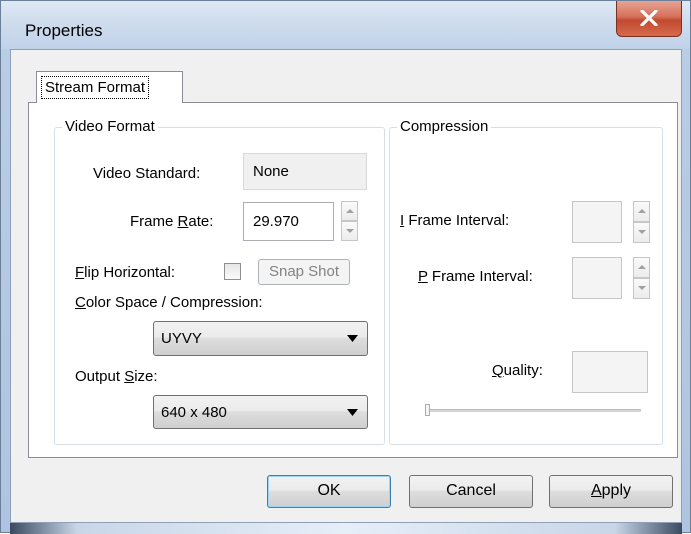 Image resolution: width=691 pixels, height=534 pixels. Describe the element at coordinates (276, 221) in the screenshot. I see `frame-rate-value: 29.970` at that location.